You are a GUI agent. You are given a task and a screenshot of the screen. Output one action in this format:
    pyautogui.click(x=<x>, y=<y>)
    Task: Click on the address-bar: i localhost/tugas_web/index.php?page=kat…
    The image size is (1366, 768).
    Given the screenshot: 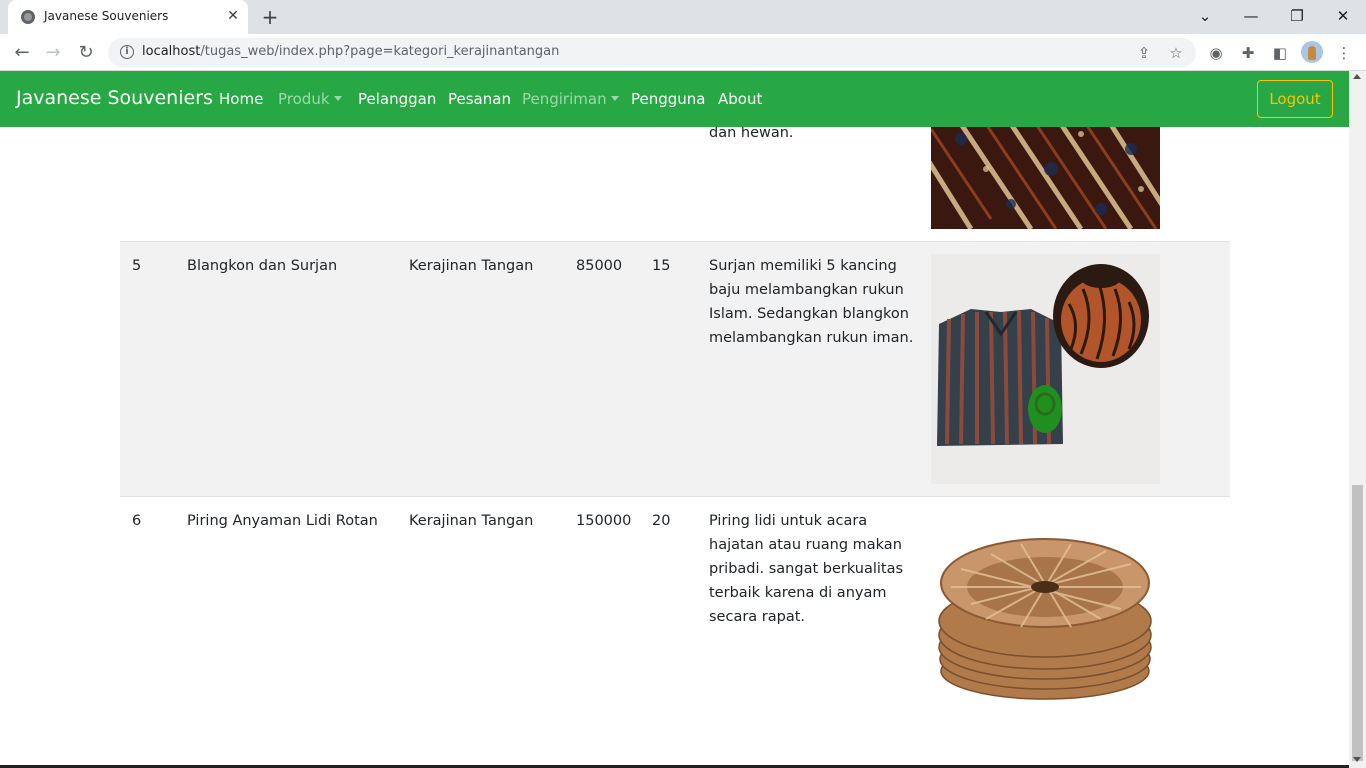 What is the action you would take?
    pyautogui.click(x=652, y=52)
    